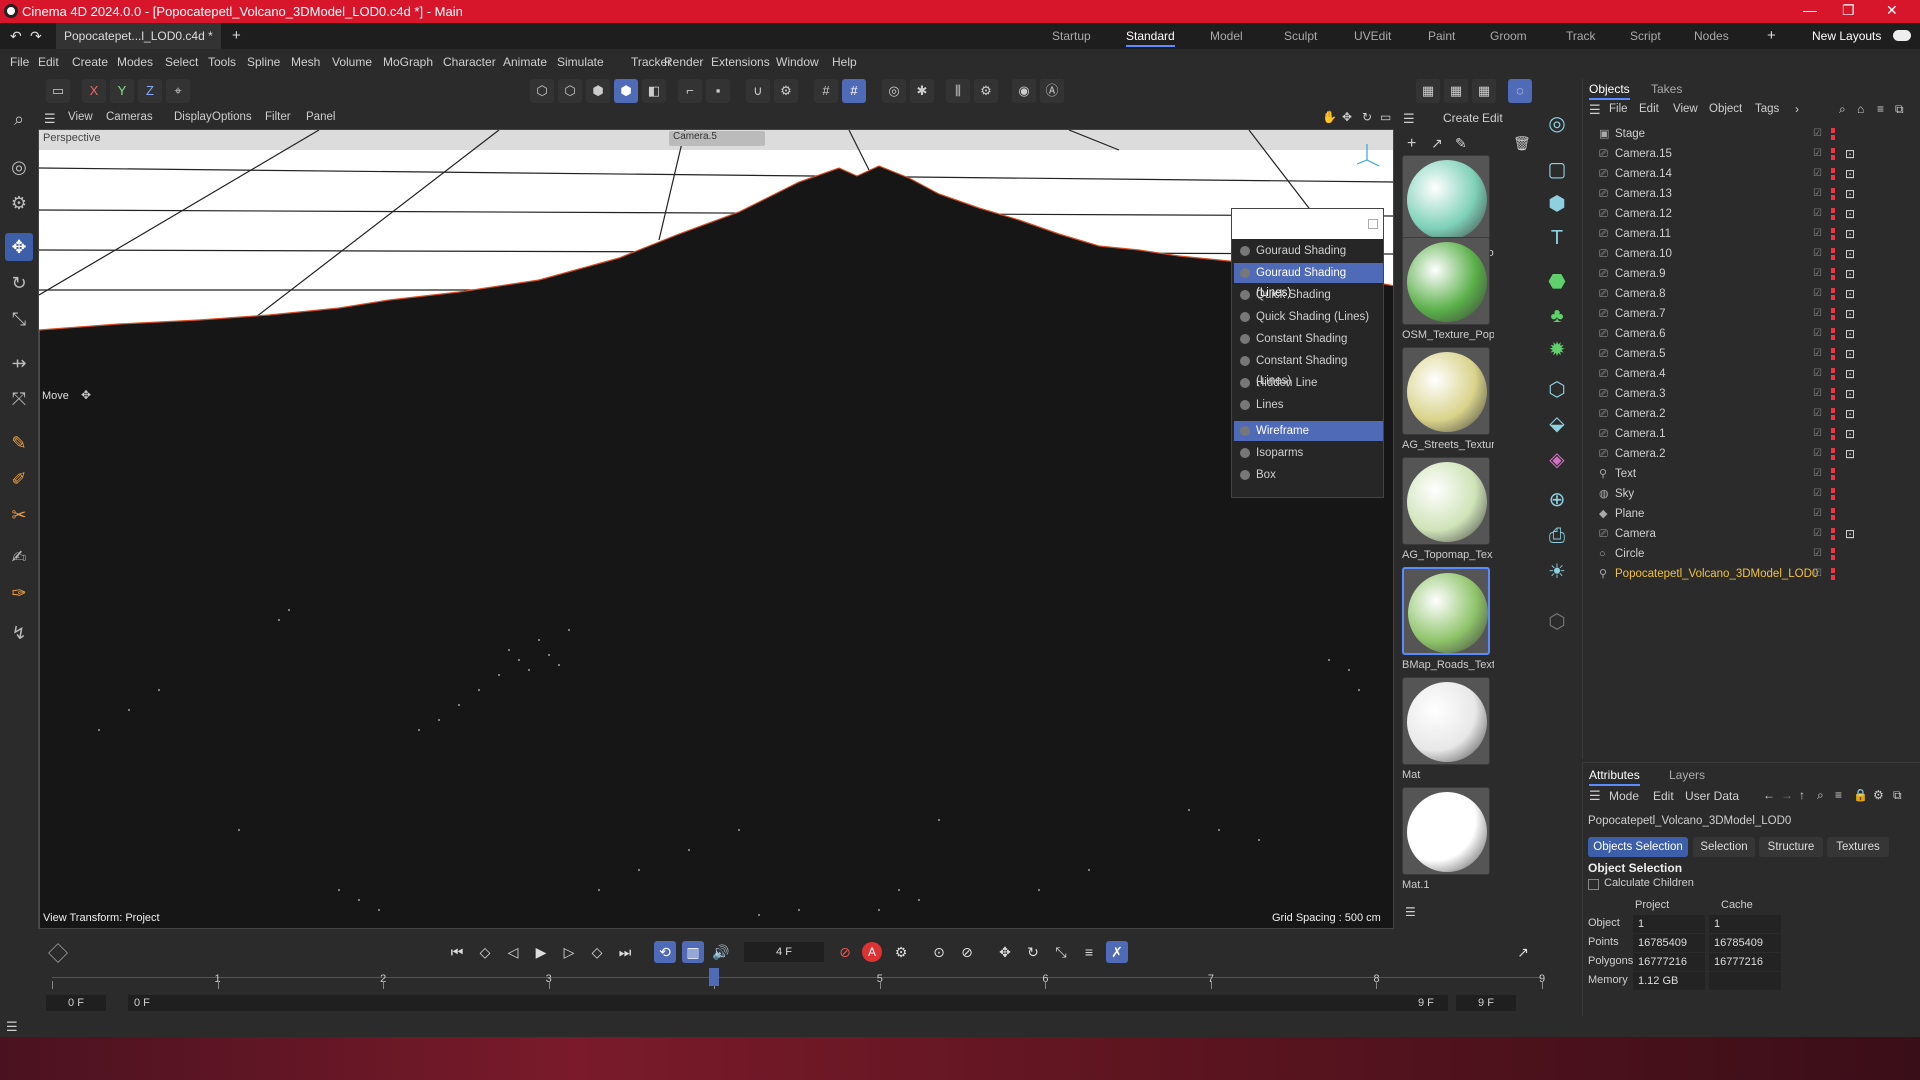 The image size is (1920, 1080). I want to click on settings-icon: ⚙, so click(1878, 795).